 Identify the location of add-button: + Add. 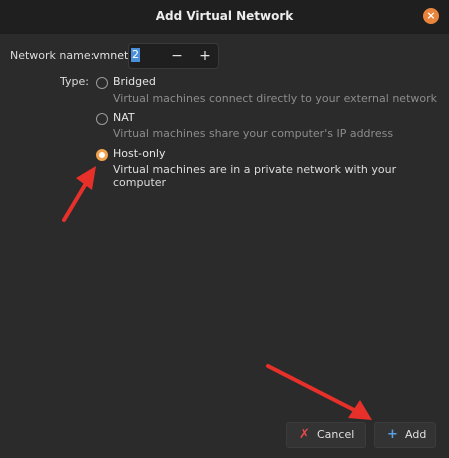
(405, 435).